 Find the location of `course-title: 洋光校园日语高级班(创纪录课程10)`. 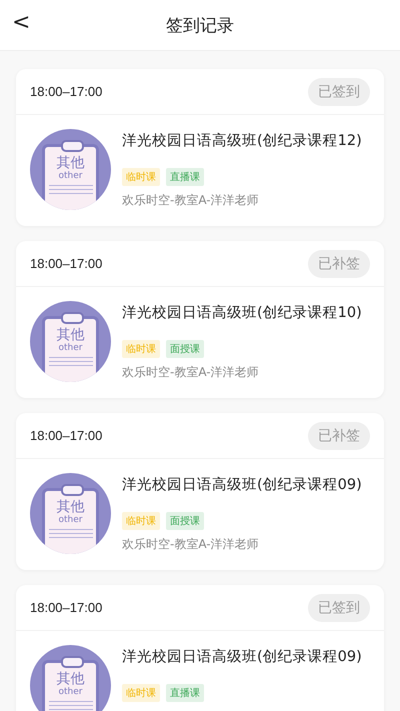

course-title: 洋光校园日语高级班(创纪录课程10) is located at coordinates (242, 313).